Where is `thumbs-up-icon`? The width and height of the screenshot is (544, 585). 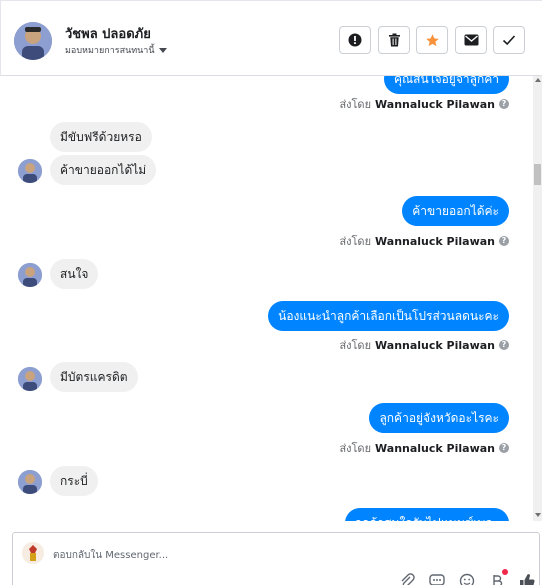
thumbs-up-icon is located at coordinates (527, 579).